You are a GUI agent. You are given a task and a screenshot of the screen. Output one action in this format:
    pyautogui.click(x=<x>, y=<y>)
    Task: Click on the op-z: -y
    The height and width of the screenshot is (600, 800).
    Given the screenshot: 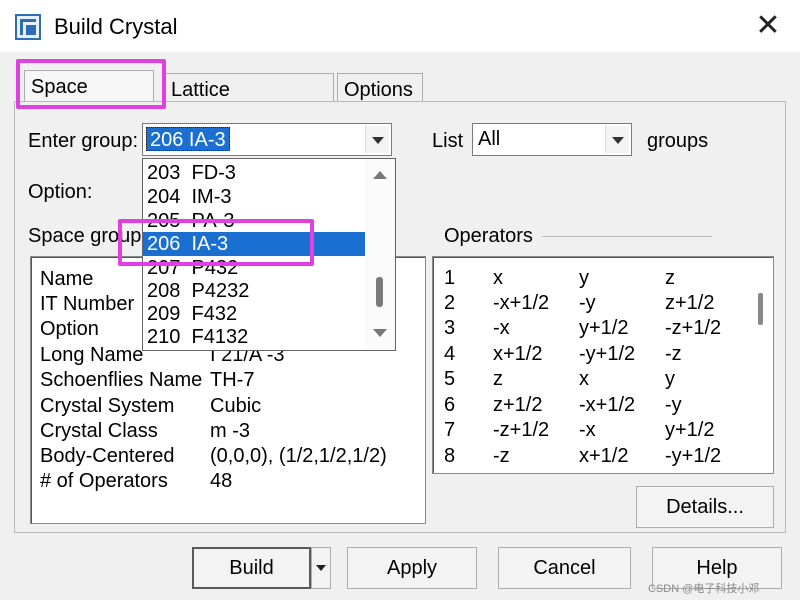 What is the action you would take?
    pyautogui.click(x=673, y=405)
    